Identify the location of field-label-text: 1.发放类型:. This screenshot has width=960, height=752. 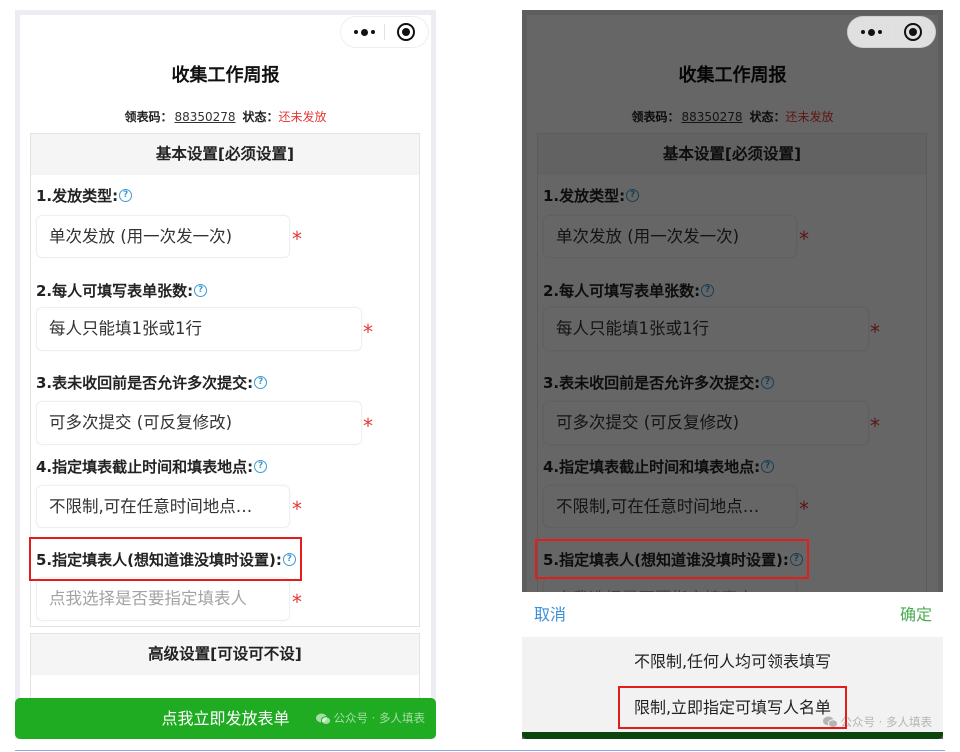
(77, 196).